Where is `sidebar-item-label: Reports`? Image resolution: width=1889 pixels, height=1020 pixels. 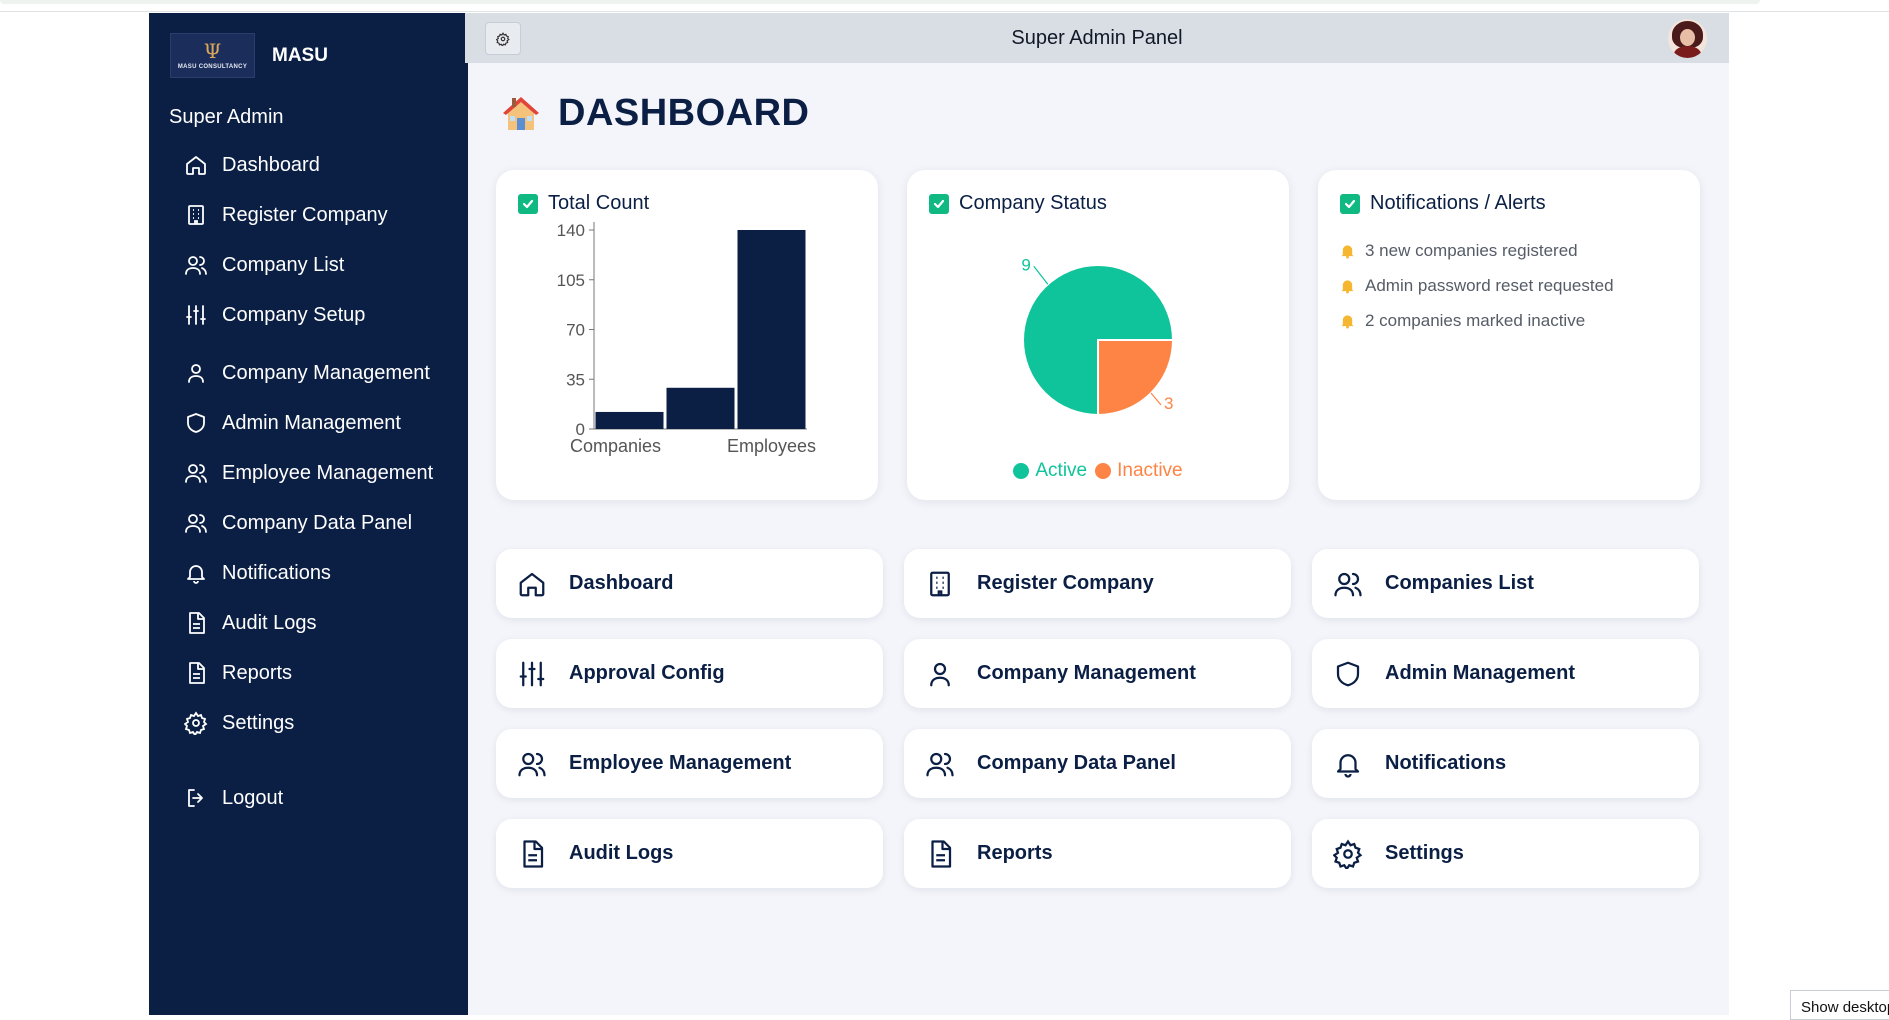
sidebar-item-label: Reports is located at coordinates (257, 672).